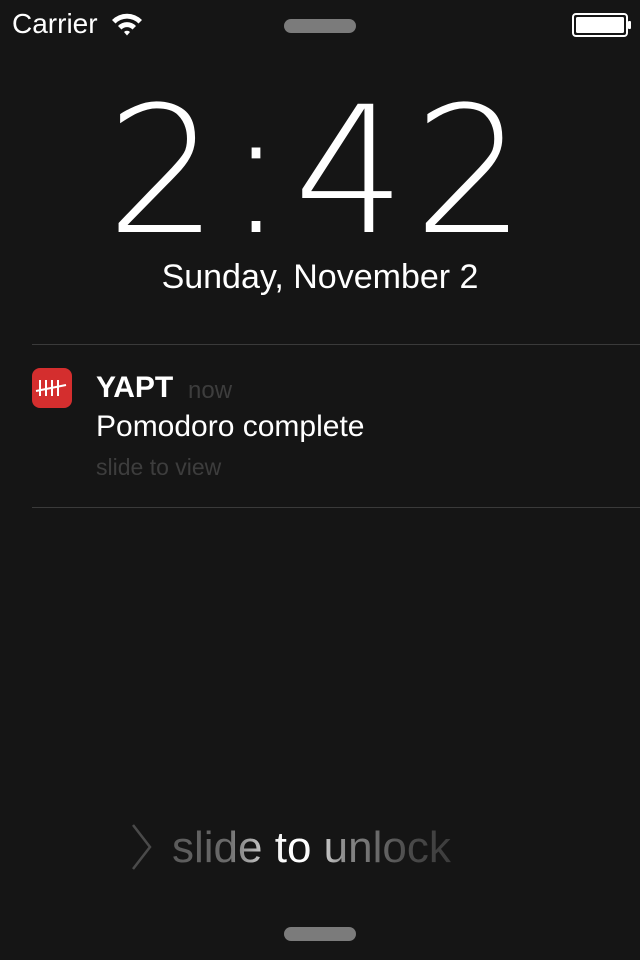  What do you see at coordinates (601, 25) in the screenshot?
I see `battery-icon` at bounding box center [601, 25].